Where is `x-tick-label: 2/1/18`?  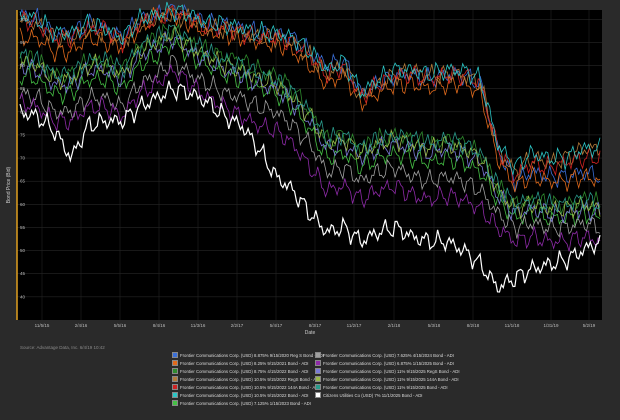 x-tick-label: 2/1/18 is located at coordinates (394, 325).